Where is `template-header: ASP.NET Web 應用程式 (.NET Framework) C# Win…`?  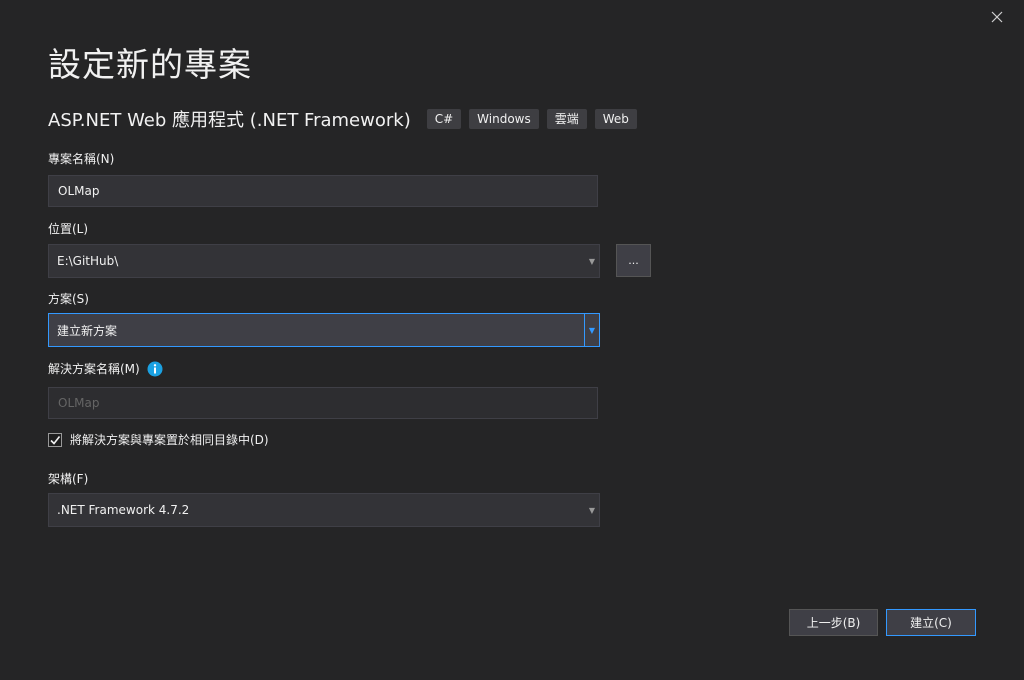 template-header: ASP.NET Web 應用程式 (.NET Framework) C# Win… is located at coordinates (346, 119).